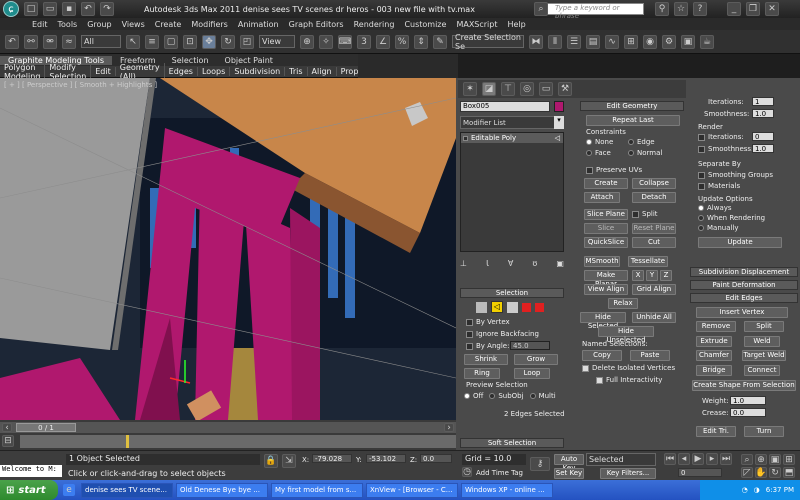 The image size is (800, 500). What do you see at coordinates (101, 41) in the screenshot?
I see `selection-filter-dropdown: All` at bounding box center [101, 41].